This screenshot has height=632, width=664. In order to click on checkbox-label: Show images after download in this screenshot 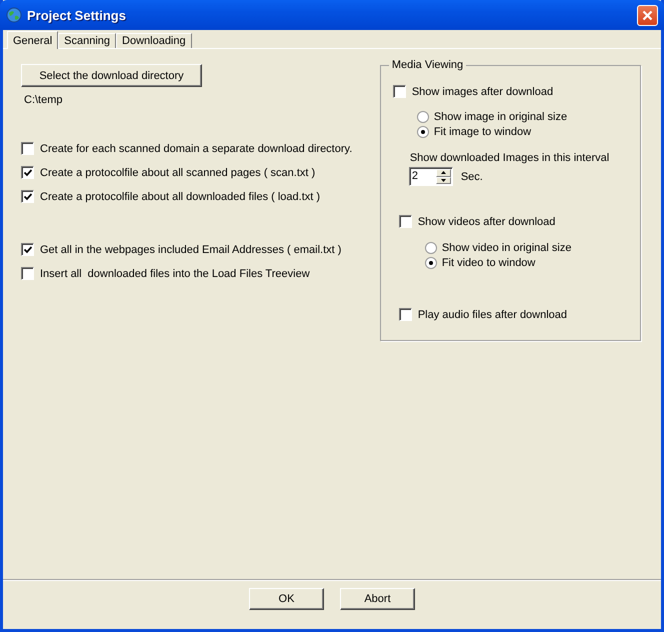, I will do `click(483, 92)`.